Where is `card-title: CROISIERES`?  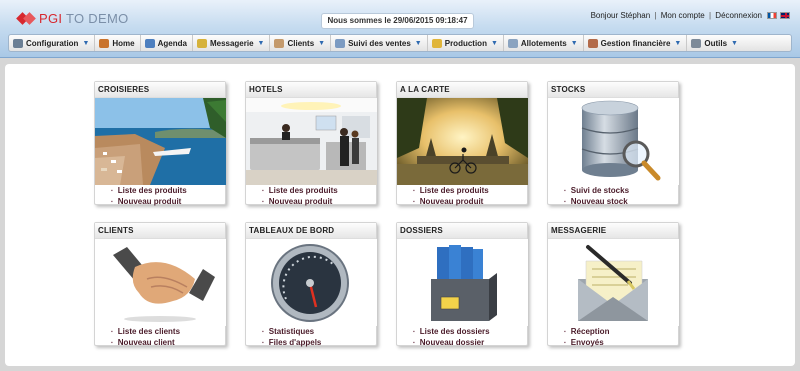
card-title: CROISIERES is located at coordinates (160, 90).